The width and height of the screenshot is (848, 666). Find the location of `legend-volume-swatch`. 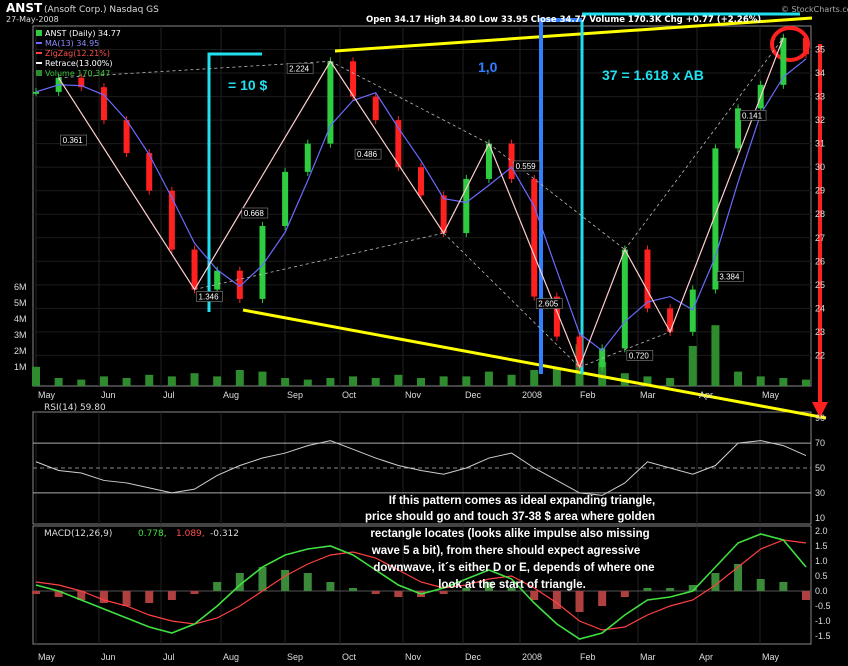

legend-volume-swatch is located at coordinates (39, 73).